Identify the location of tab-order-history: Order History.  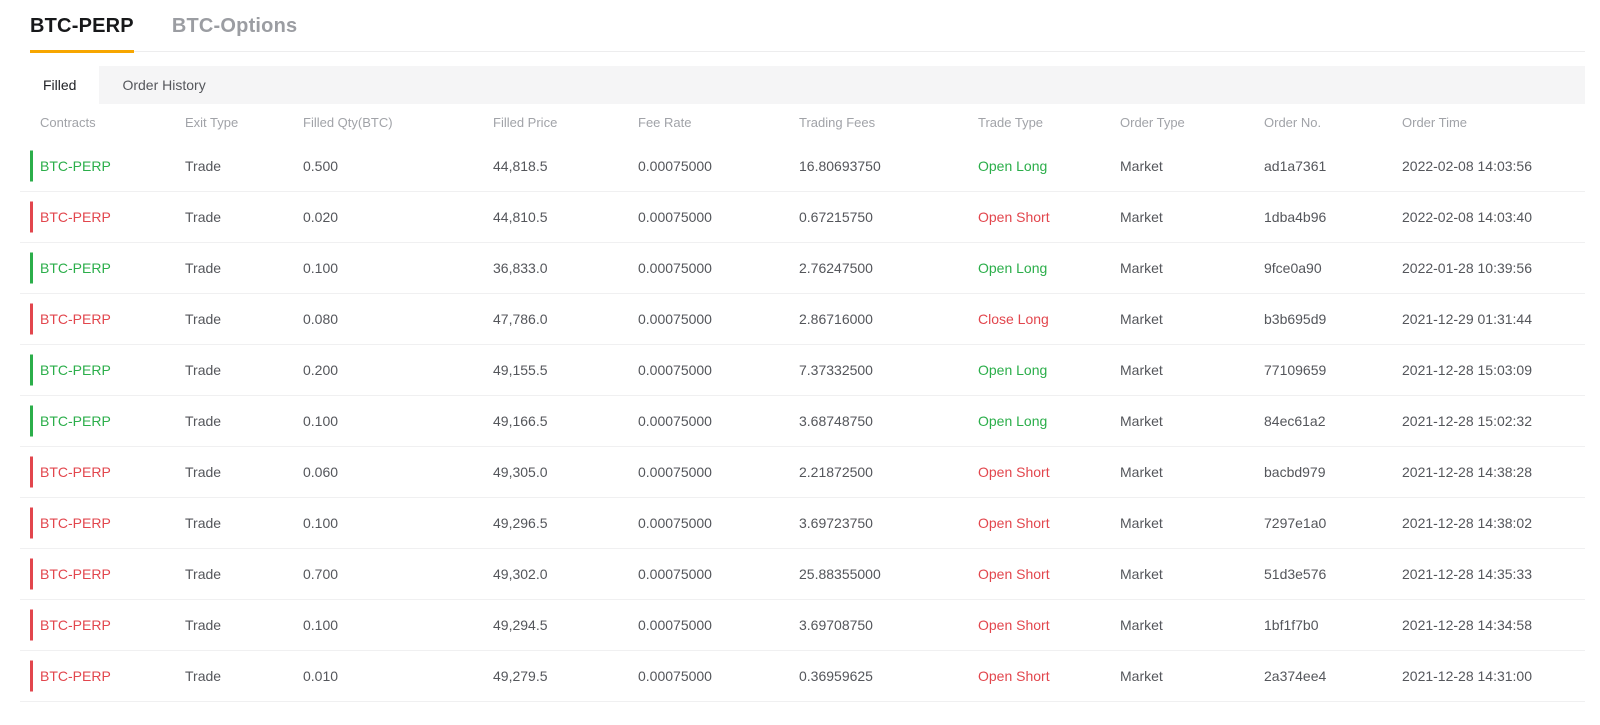
(163, 85).